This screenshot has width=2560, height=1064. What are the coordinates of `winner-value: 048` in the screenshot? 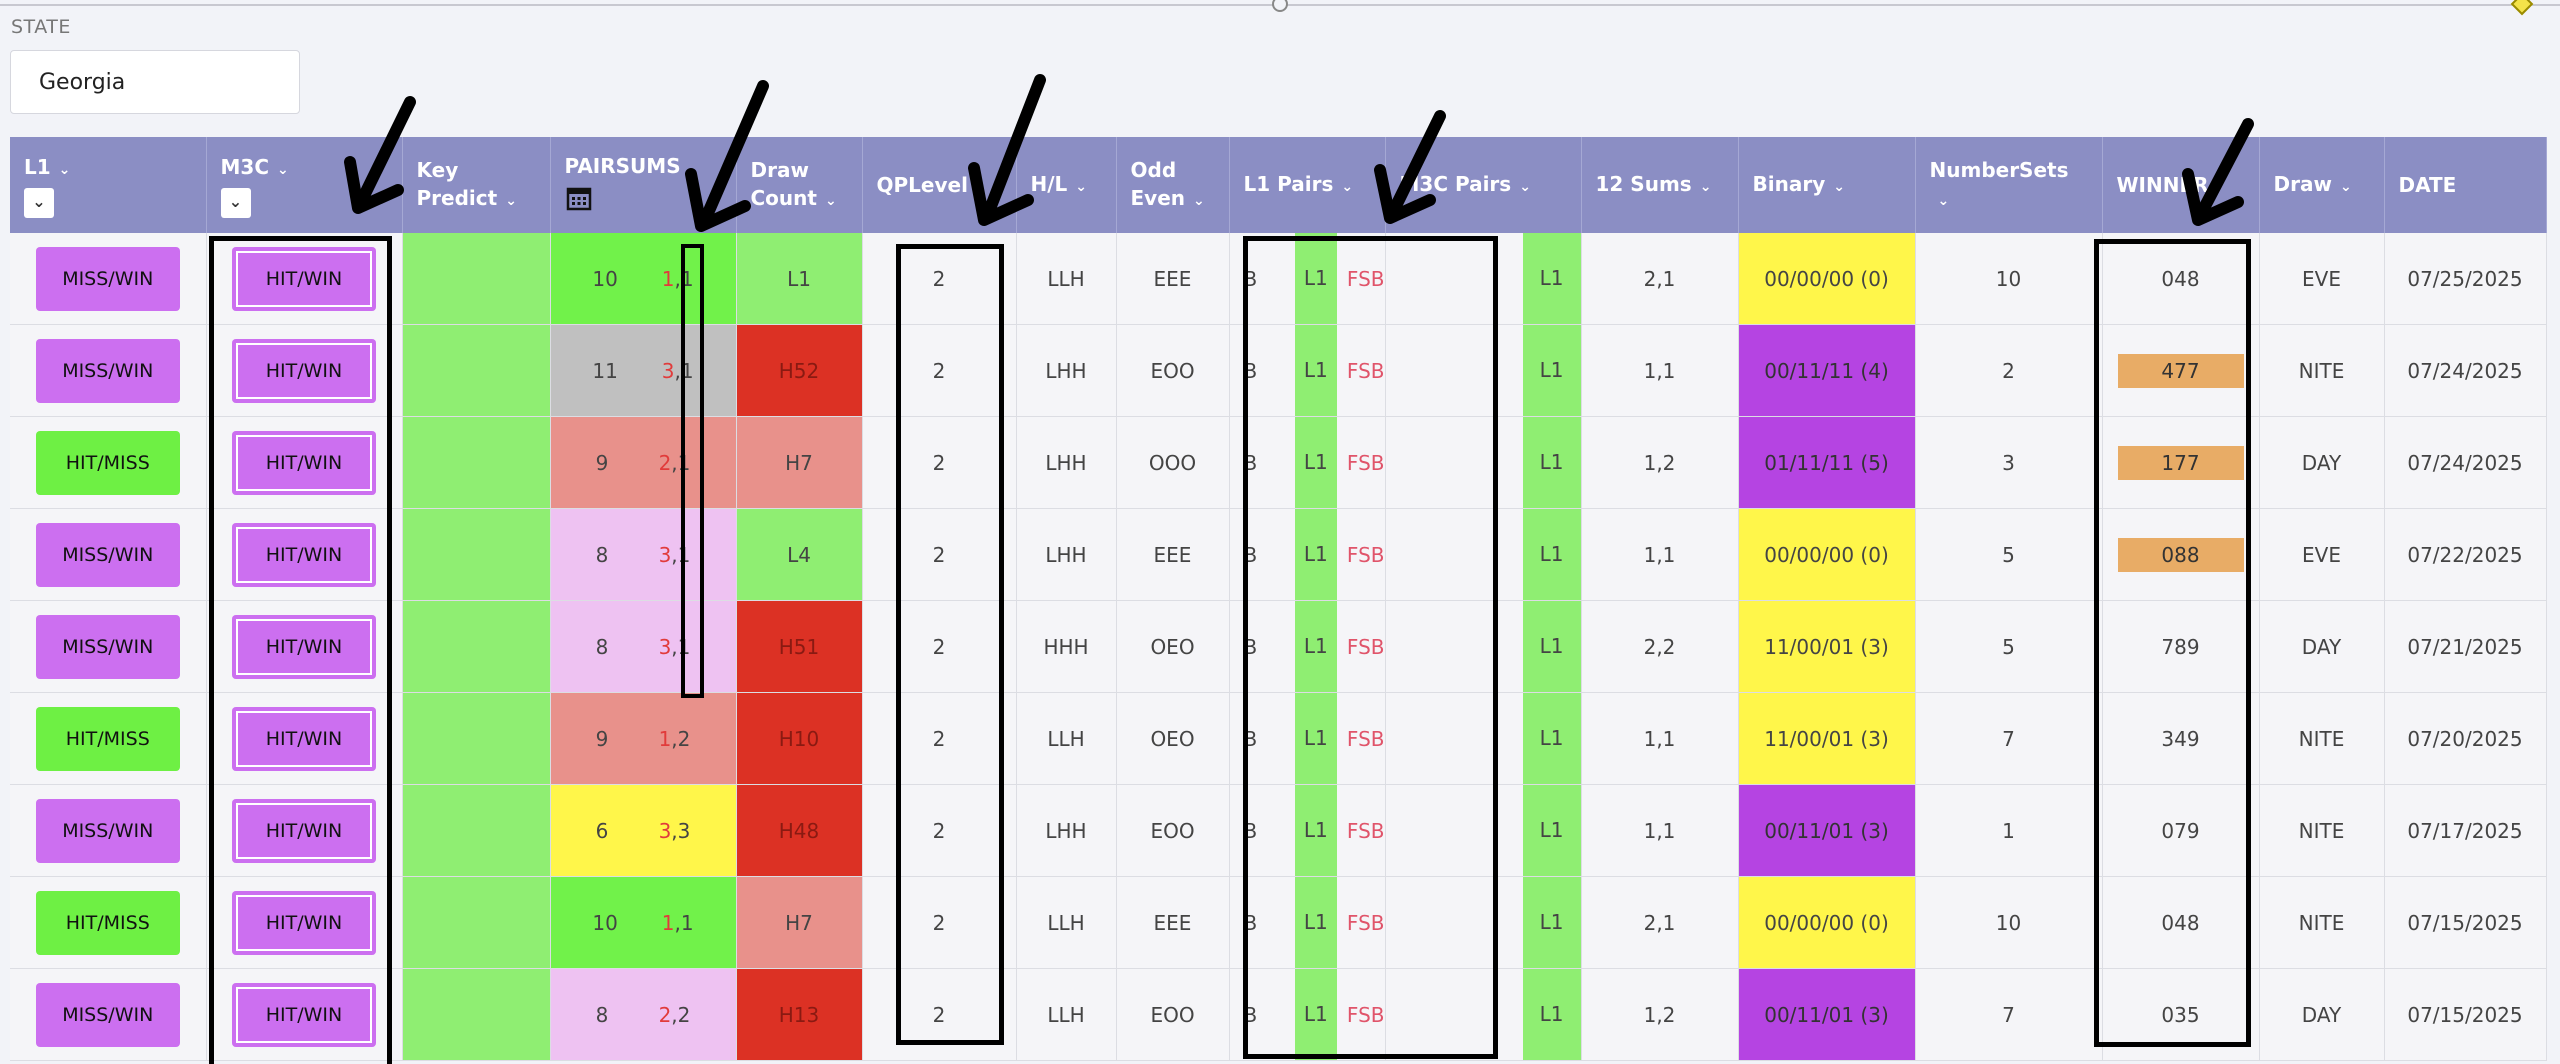 It's located at (2180, 922).